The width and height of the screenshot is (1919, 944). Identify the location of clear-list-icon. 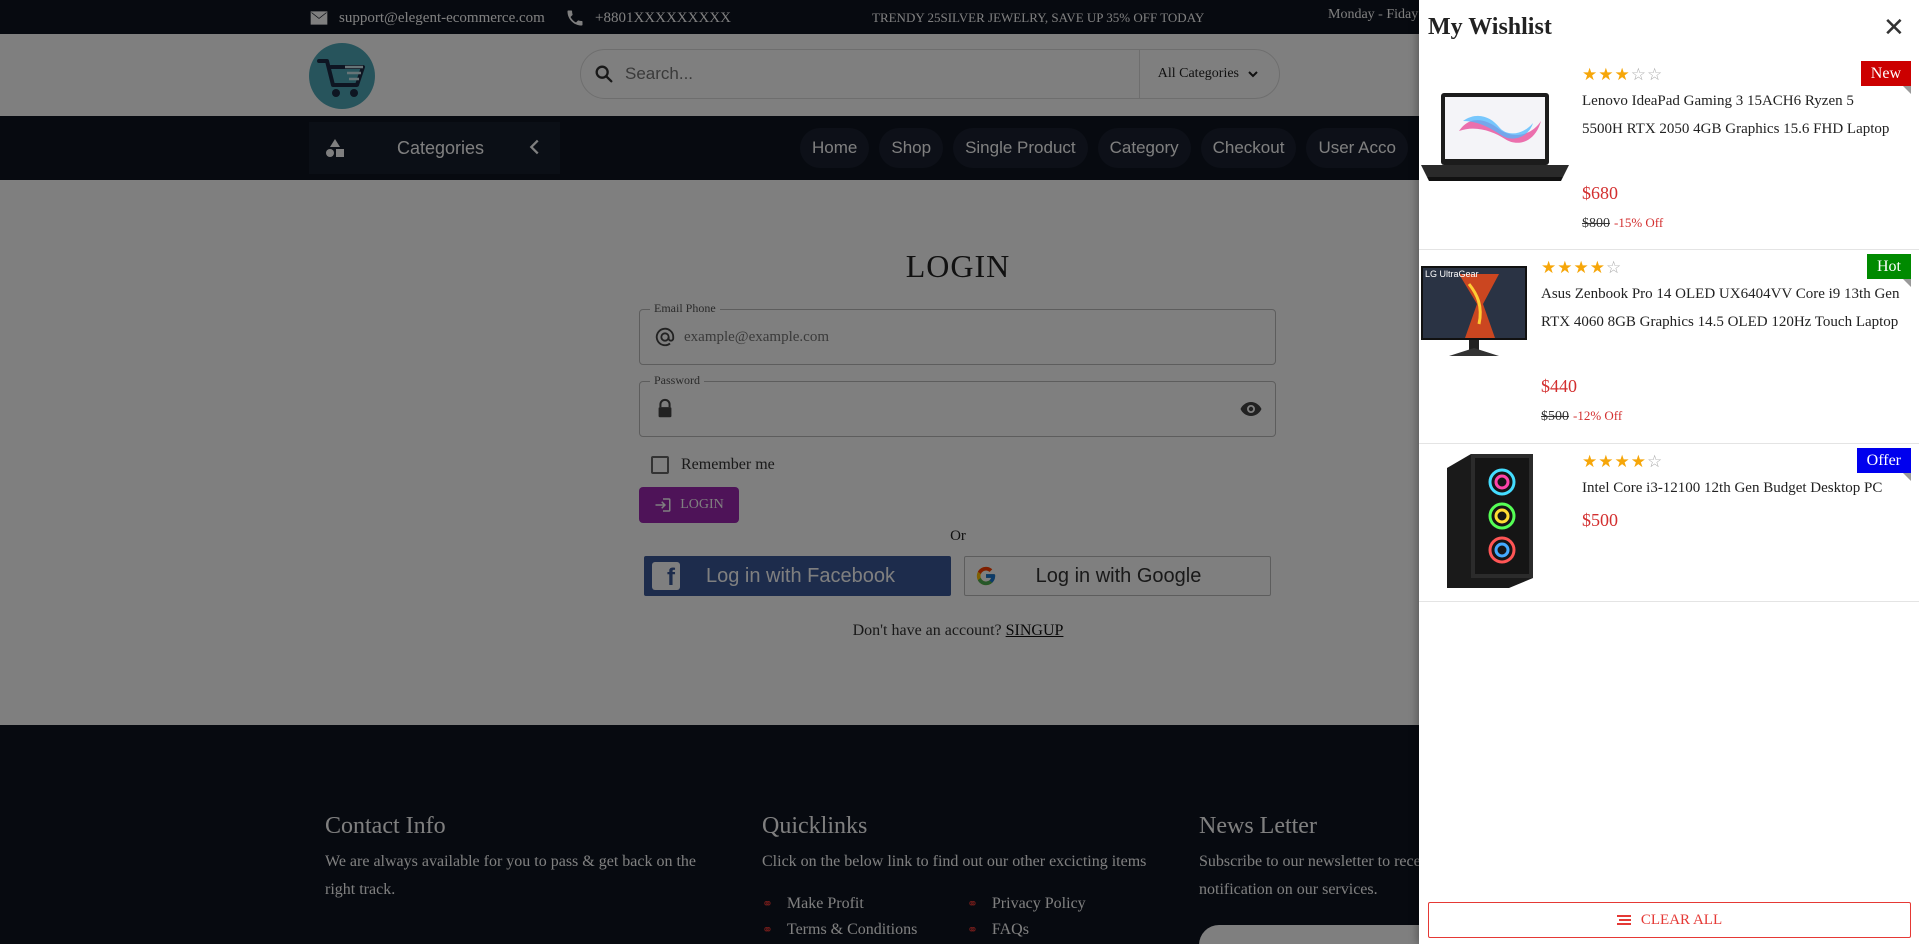
(1623, 920).